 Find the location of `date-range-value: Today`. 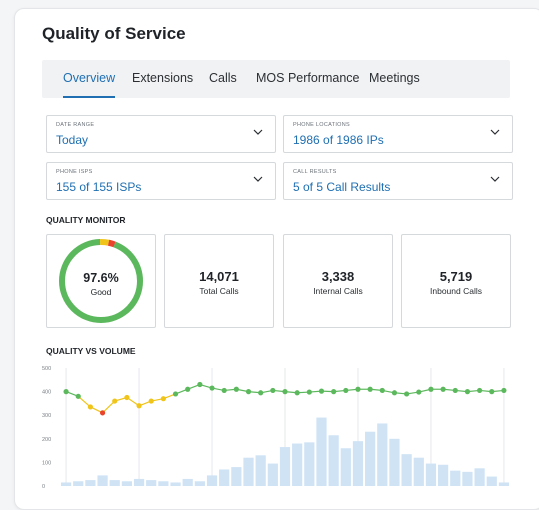

date-range-value: Today is located at coordinates (72, 140).